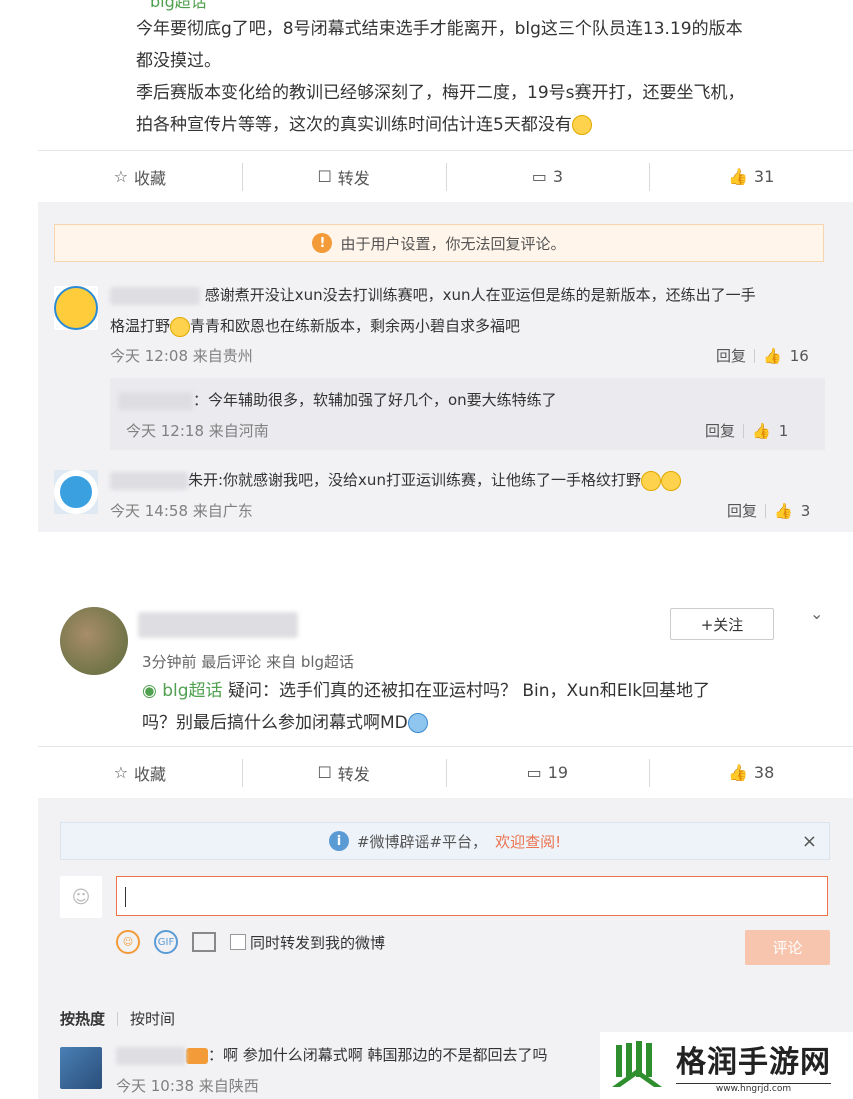 The height and width of the screenshot is (1099, 853). I want to click on checkbox, so click(238, 942).